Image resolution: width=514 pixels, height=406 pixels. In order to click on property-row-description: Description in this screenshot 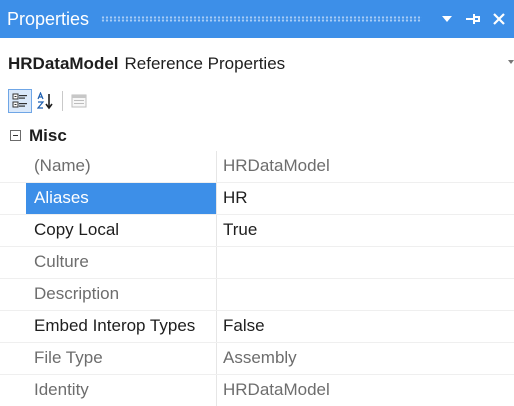, I will do `click(257, 295)`.